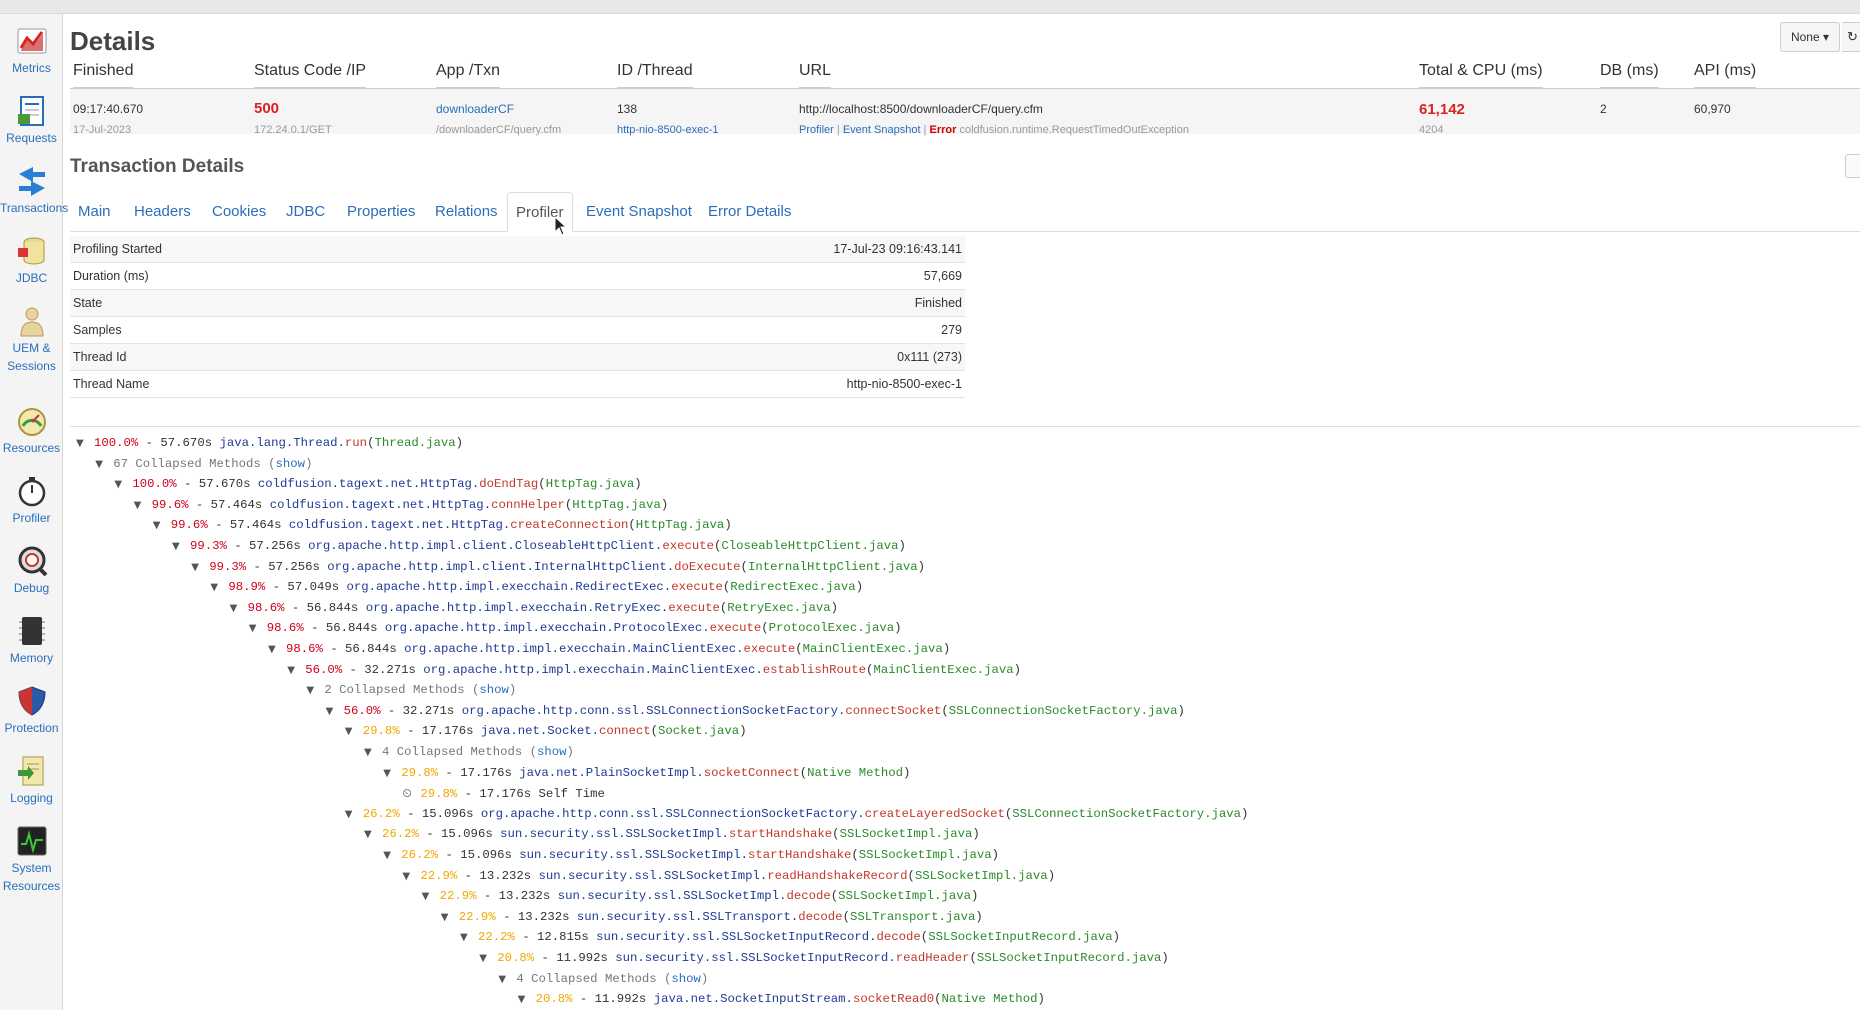 Image resolution: width=1860 pixels, height=1010 pixels. I want to click on self-time-node: ⏲ 29.8% - 17.176s Self Time, so click(503, 793).